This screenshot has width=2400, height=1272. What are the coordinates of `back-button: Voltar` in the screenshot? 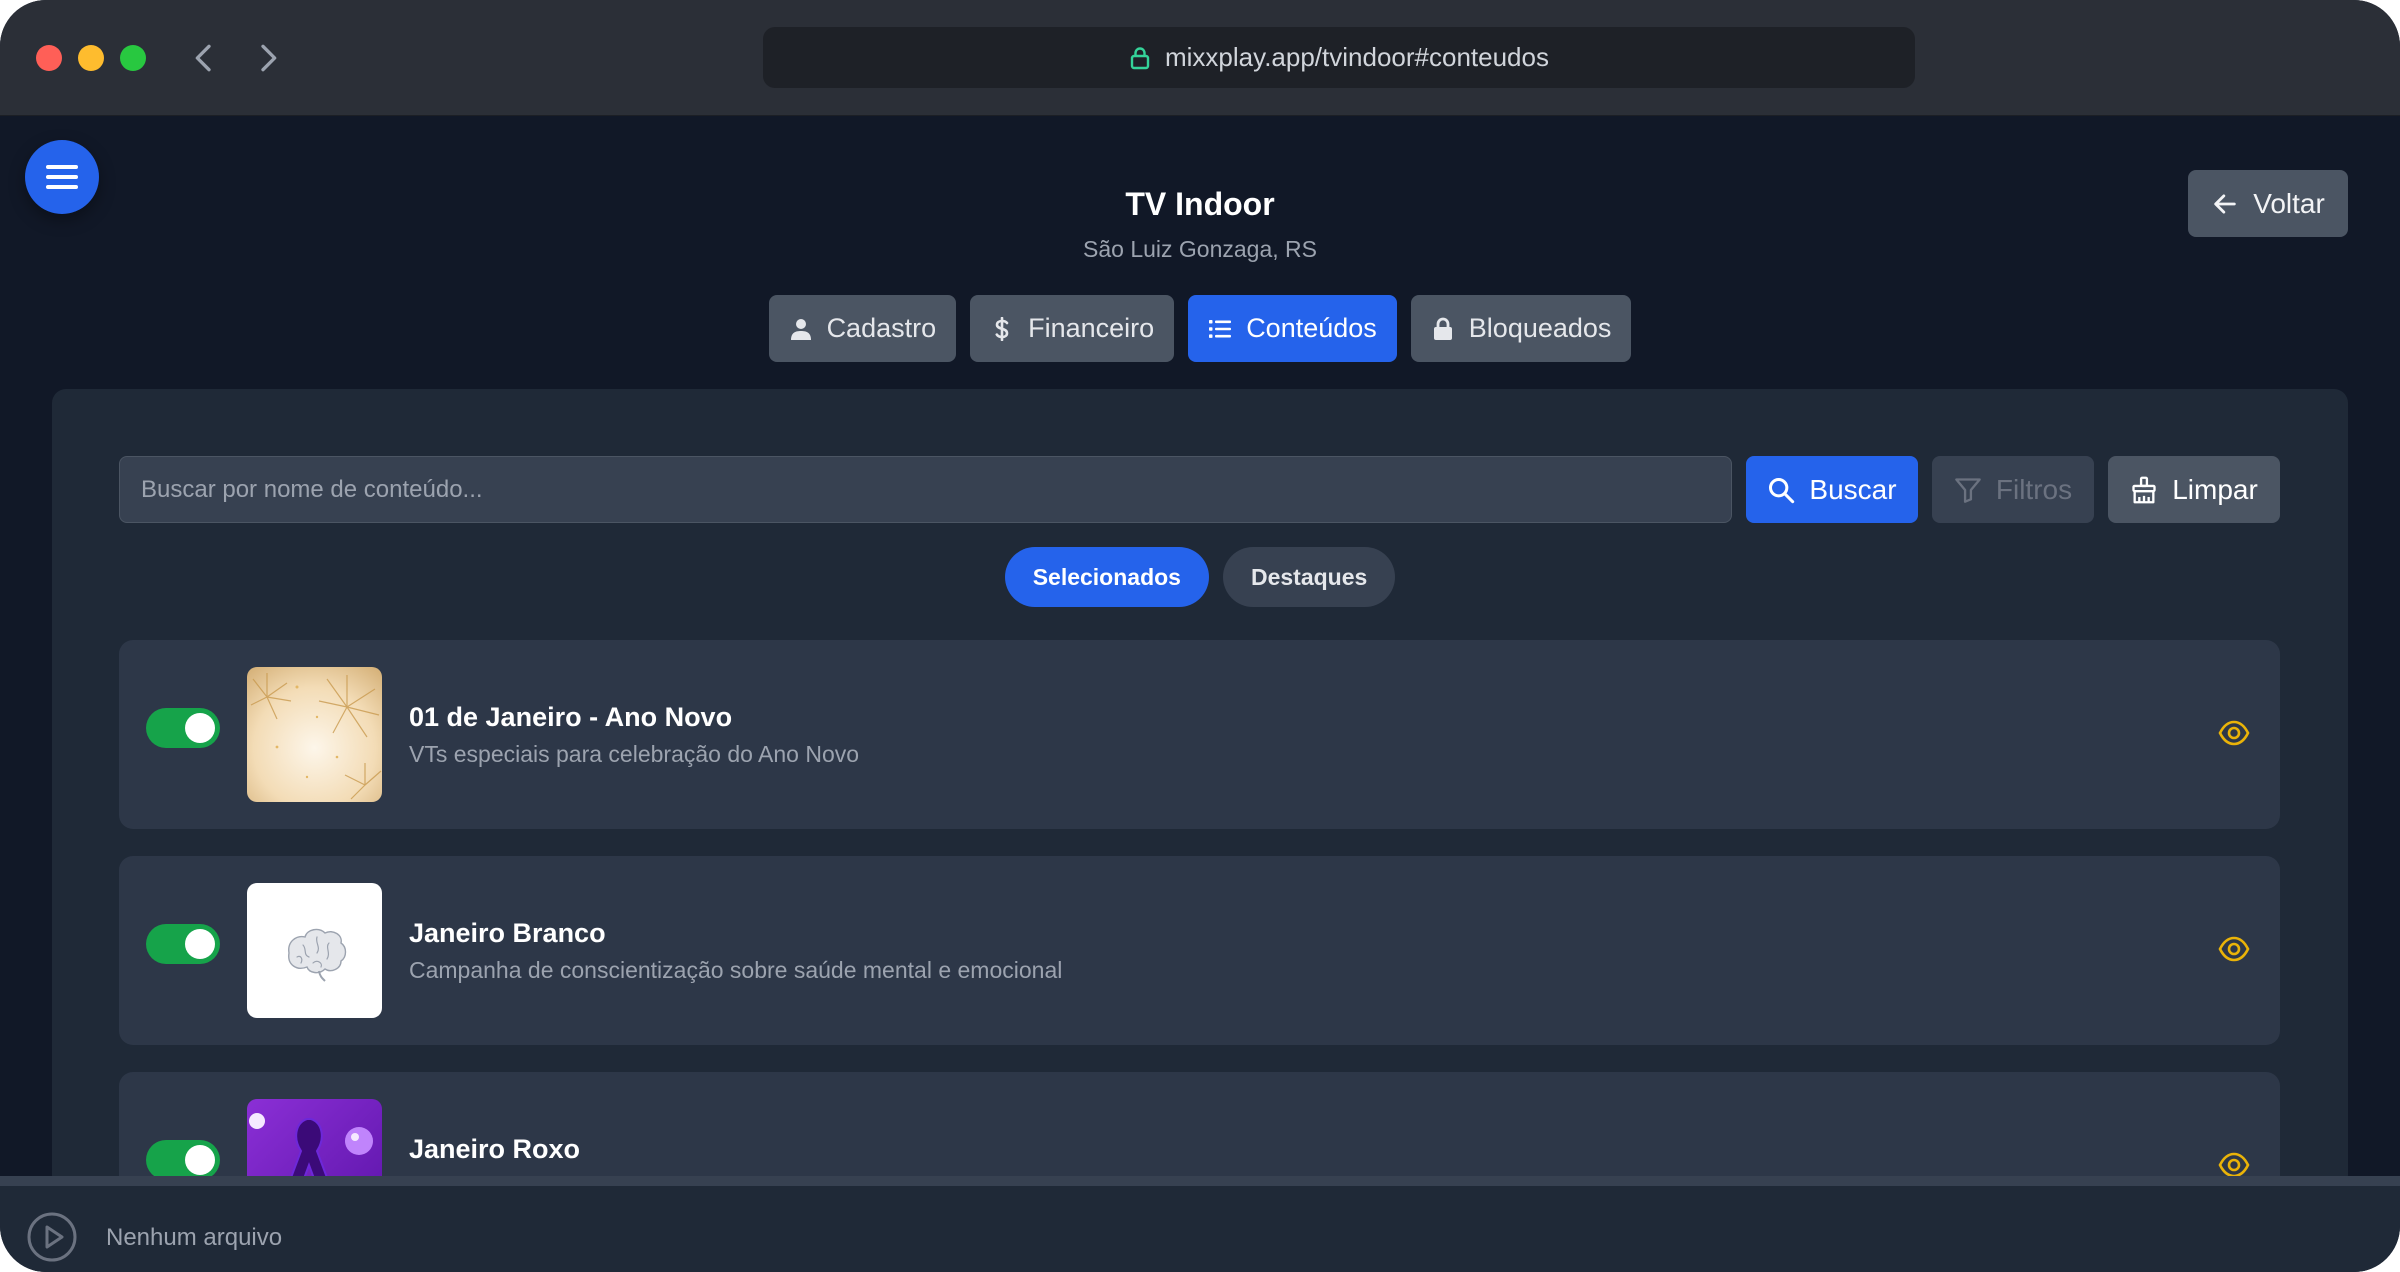 It's located at (2268, 203).